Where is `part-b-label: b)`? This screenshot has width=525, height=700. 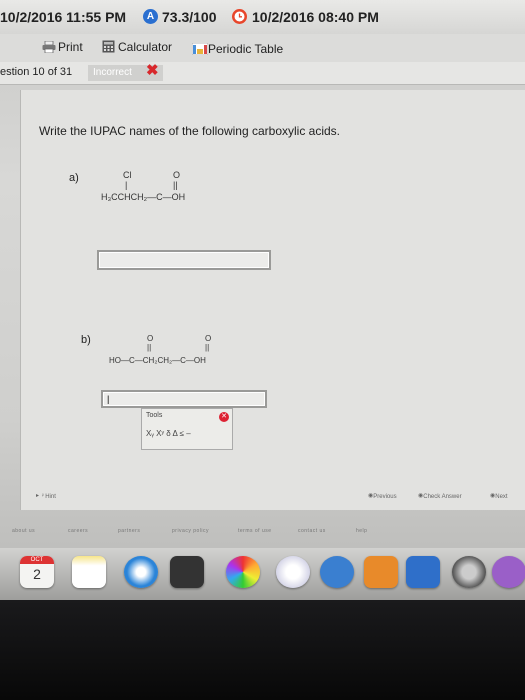
part-b-label: b) is located at coordinates (86, 340).